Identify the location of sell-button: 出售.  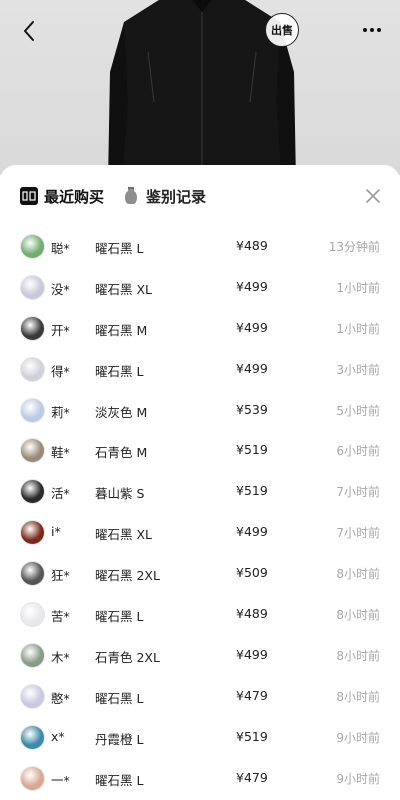
(282, 30).